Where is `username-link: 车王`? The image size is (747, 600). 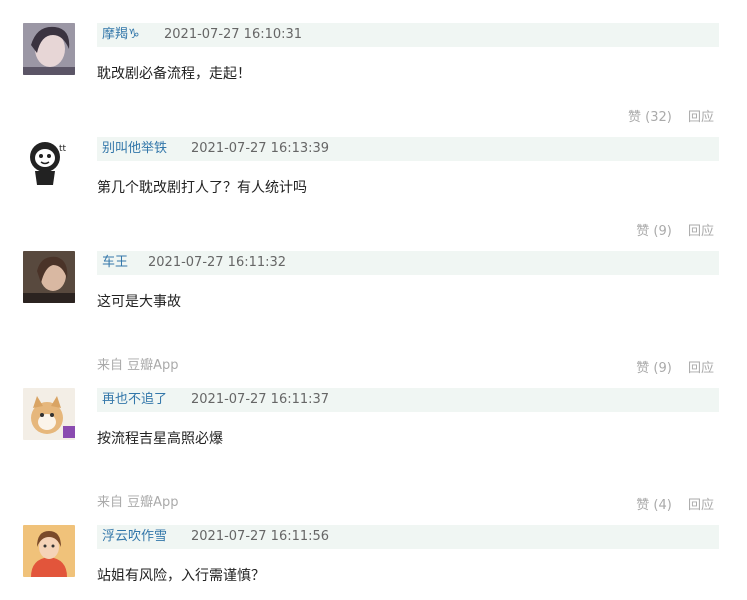 username-link: 车王 is located at coordinates (115, 263).